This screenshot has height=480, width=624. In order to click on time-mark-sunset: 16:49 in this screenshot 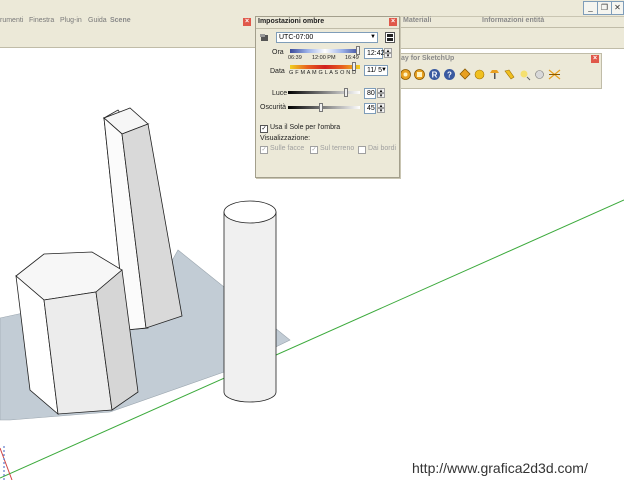, I will do `click(352, 58)`.